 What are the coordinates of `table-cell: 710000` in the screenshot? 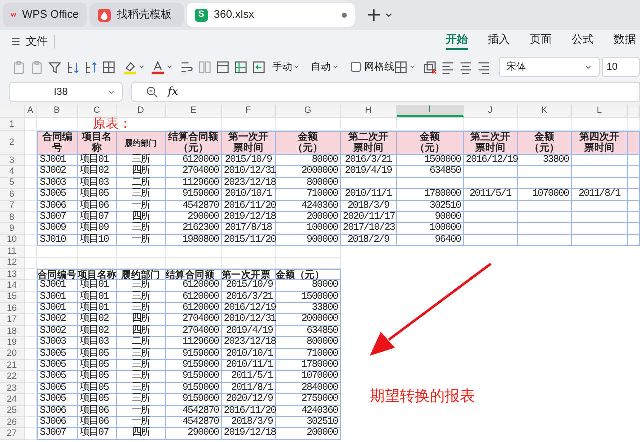 It's located at (308, 195).